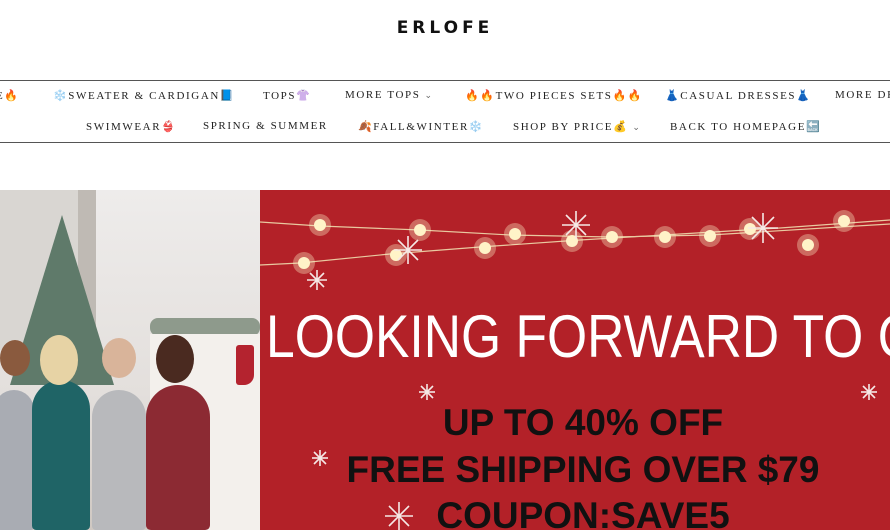 The width and height of the screenshot is (890, 530). Describe the element at coordinates (119, 460) in the screenshot. I see `person-3-image` at that location.